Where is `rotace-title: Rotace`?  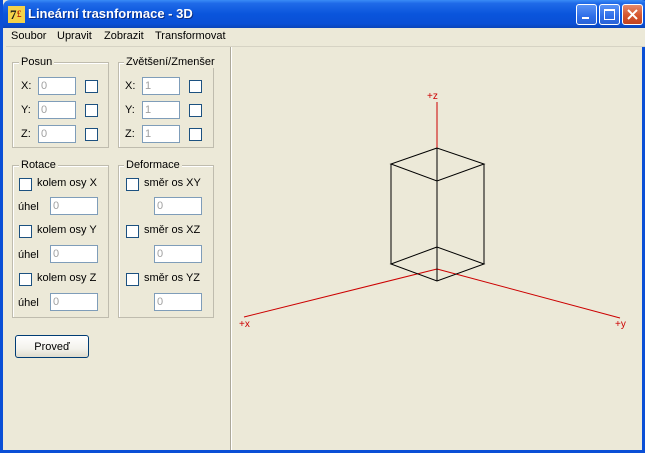 rotace-title: Rotace is located at coordinates (38, 165).